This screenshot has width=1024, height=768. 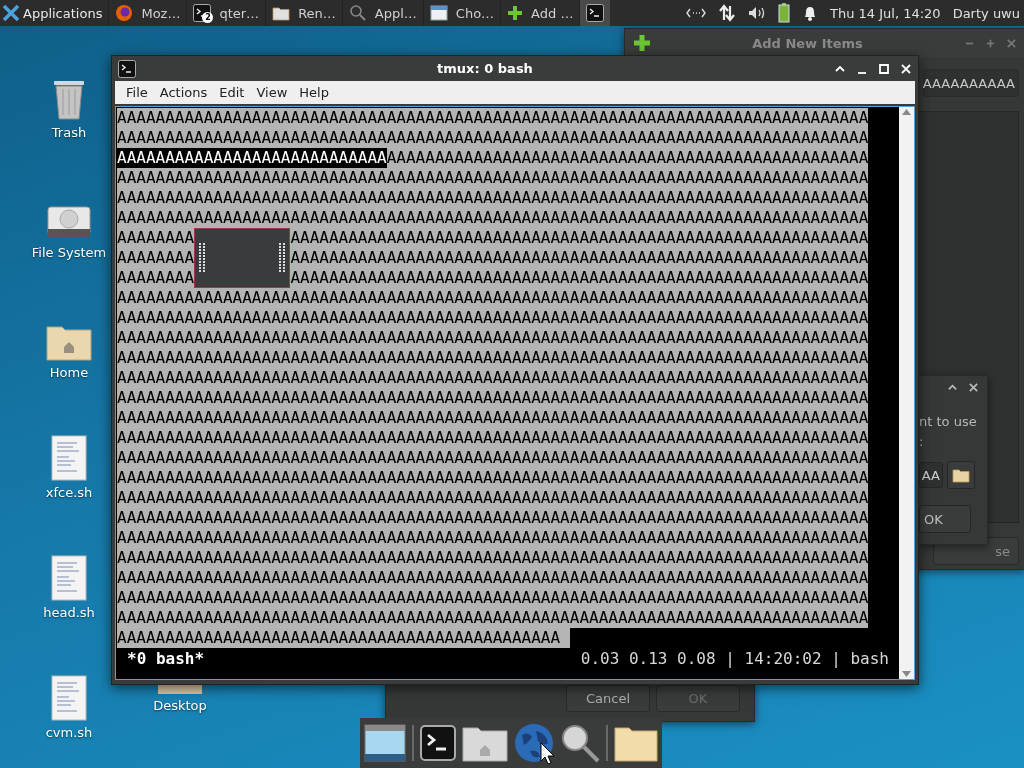 I want to click on count-badge: 2, so click(x=208, y=17).